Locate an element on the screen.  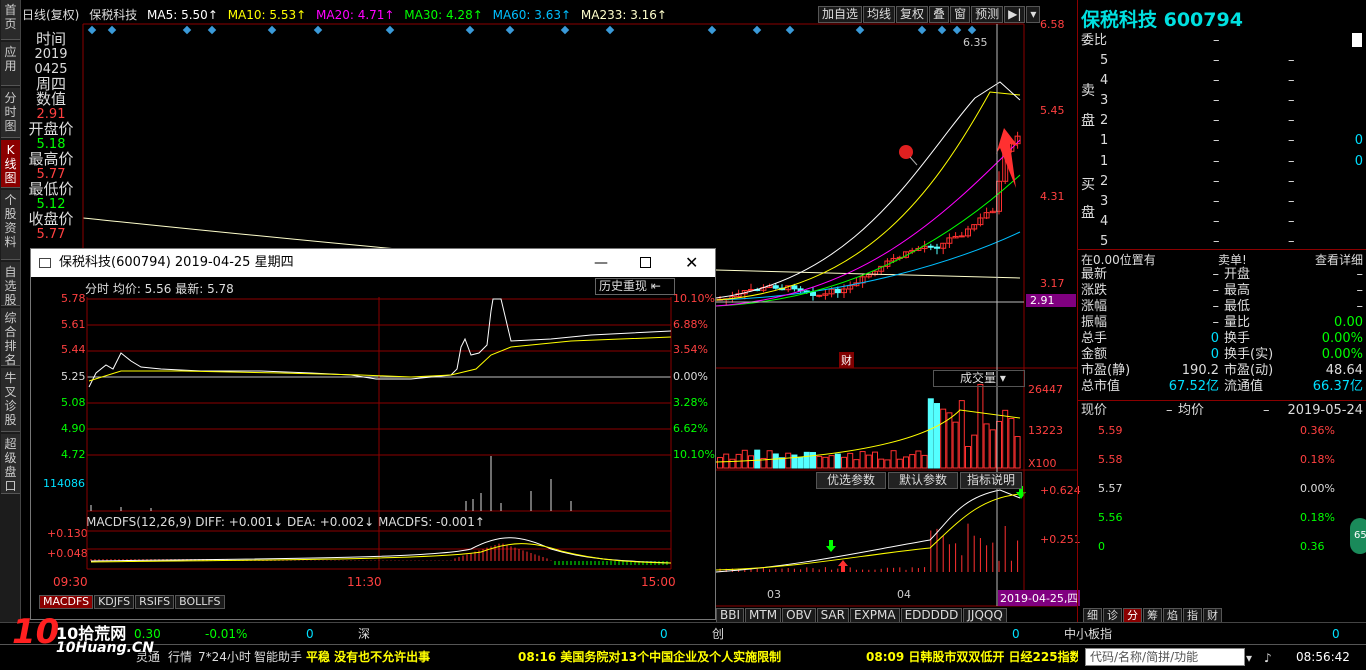
mini-price: 5.56 is located at coordinates (1110, 517).